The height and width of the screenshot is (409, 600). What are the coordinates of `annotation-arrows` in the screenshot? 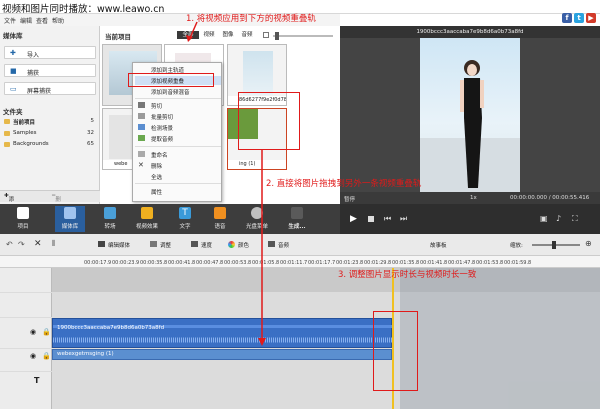 It's located at (226, 183).